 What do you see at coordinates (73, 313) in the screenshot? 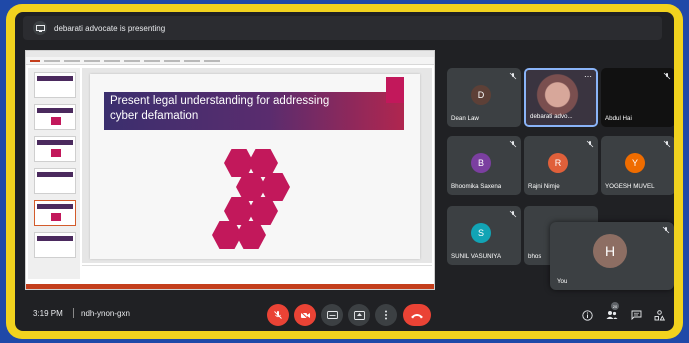
I see `divider` at bounding box center [73, 313].